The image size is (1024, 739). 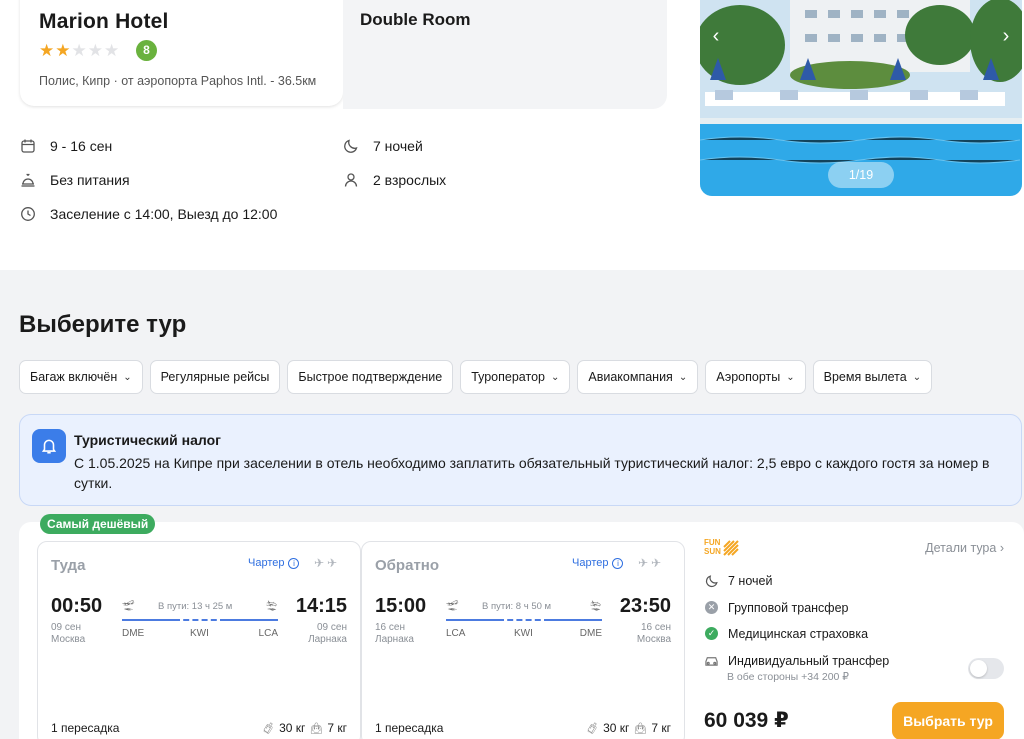 I want to click on leg-title: Обратно, so click(x=407, y=565).